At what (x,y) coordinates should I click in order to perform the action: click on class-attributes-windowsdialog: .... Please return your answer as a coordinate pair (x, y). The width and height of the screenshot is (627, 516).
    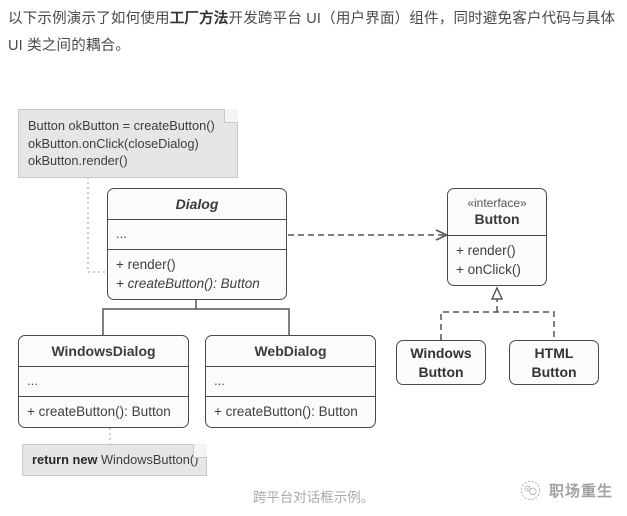
    Looking at the image, I should click on (103, 382).